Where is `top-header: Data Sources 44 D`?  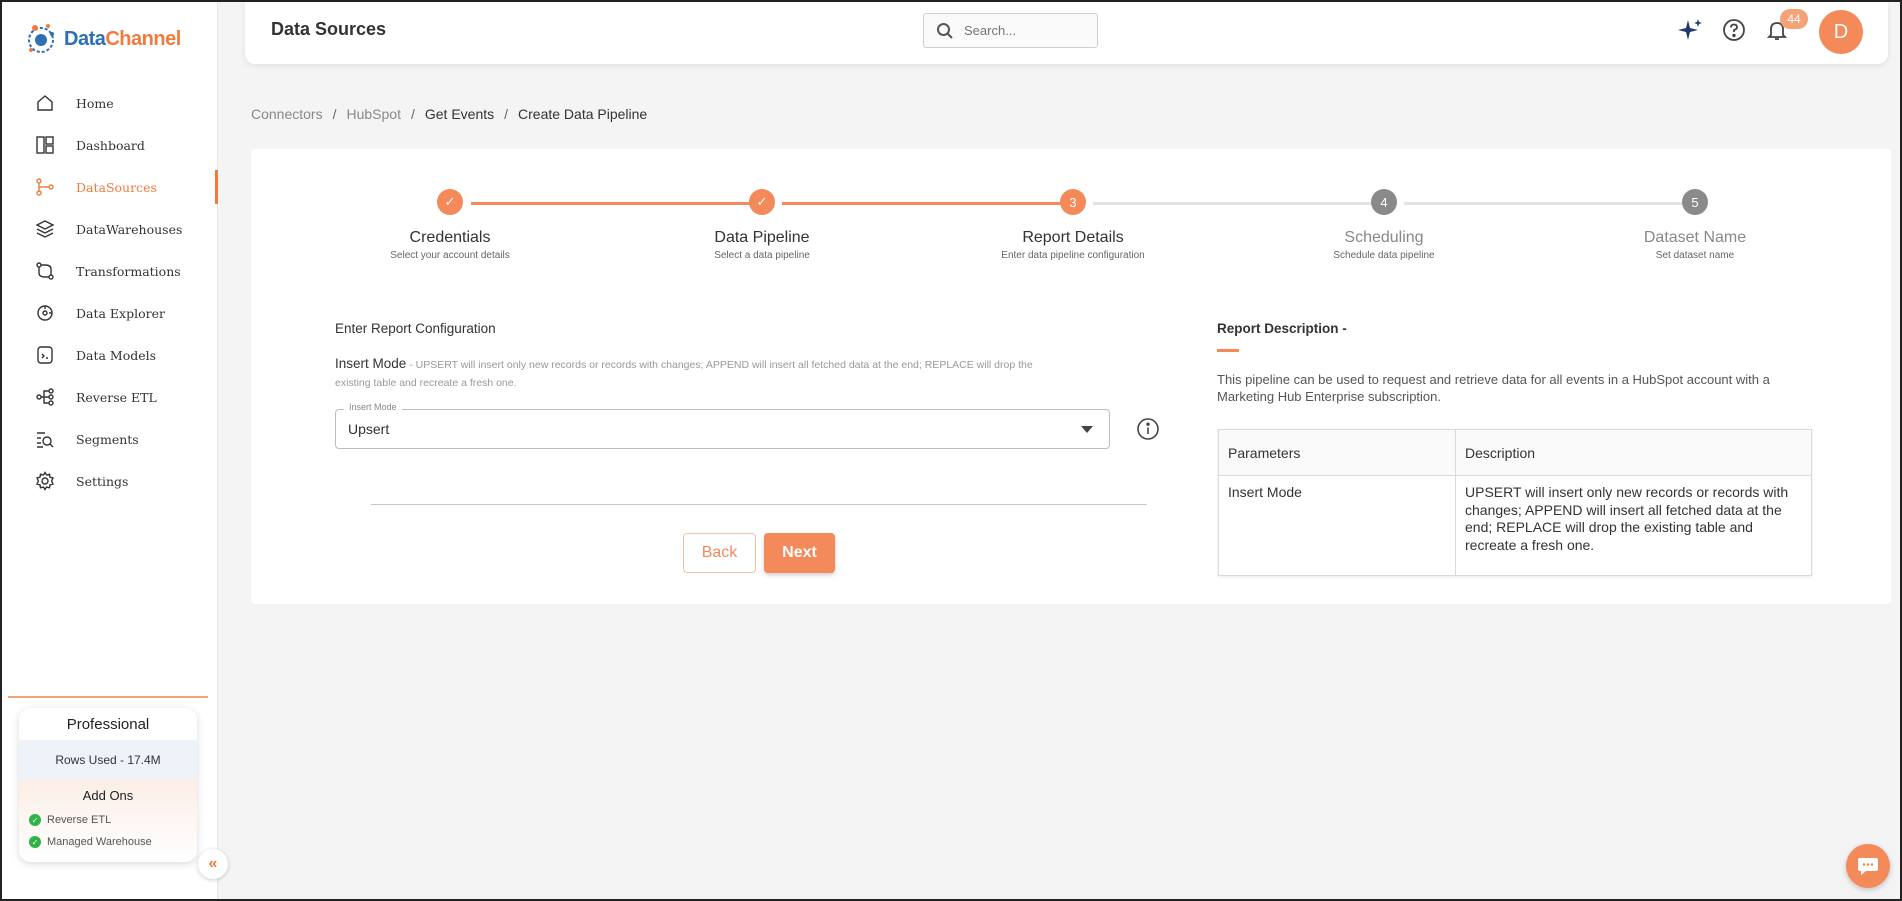 top-header: Data Sources 44 D is located at coordinates (1066, 33).